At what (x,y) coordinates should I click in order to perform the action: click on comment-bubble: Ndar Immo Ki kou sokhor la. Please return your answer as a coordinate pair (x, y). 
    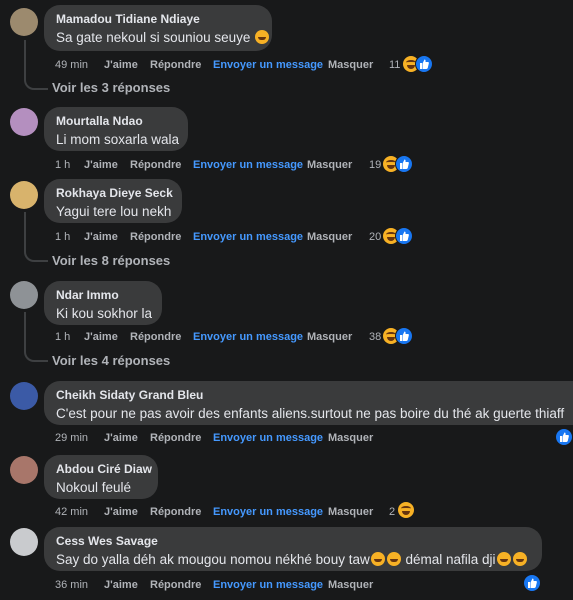
    Looking at the image, I should click on (103, 303).